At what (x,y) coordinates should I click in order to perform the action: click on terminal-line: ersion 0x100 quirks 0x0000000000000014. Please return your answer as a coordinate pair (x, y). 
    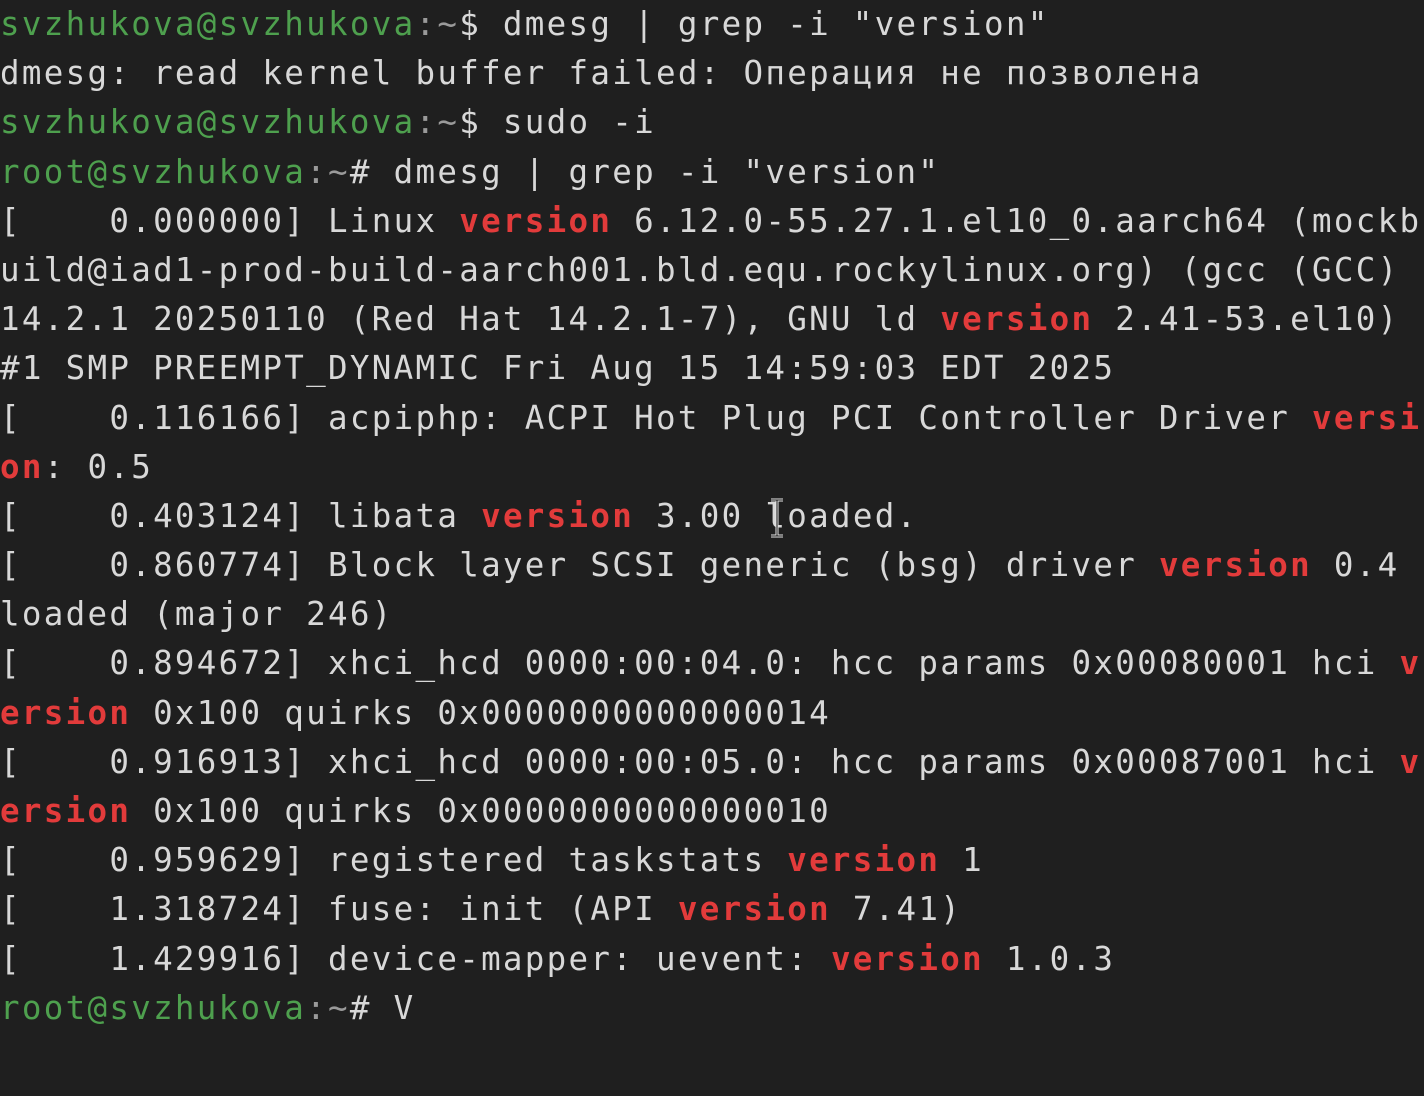
    Looking at the image, I should click on (712, 713).